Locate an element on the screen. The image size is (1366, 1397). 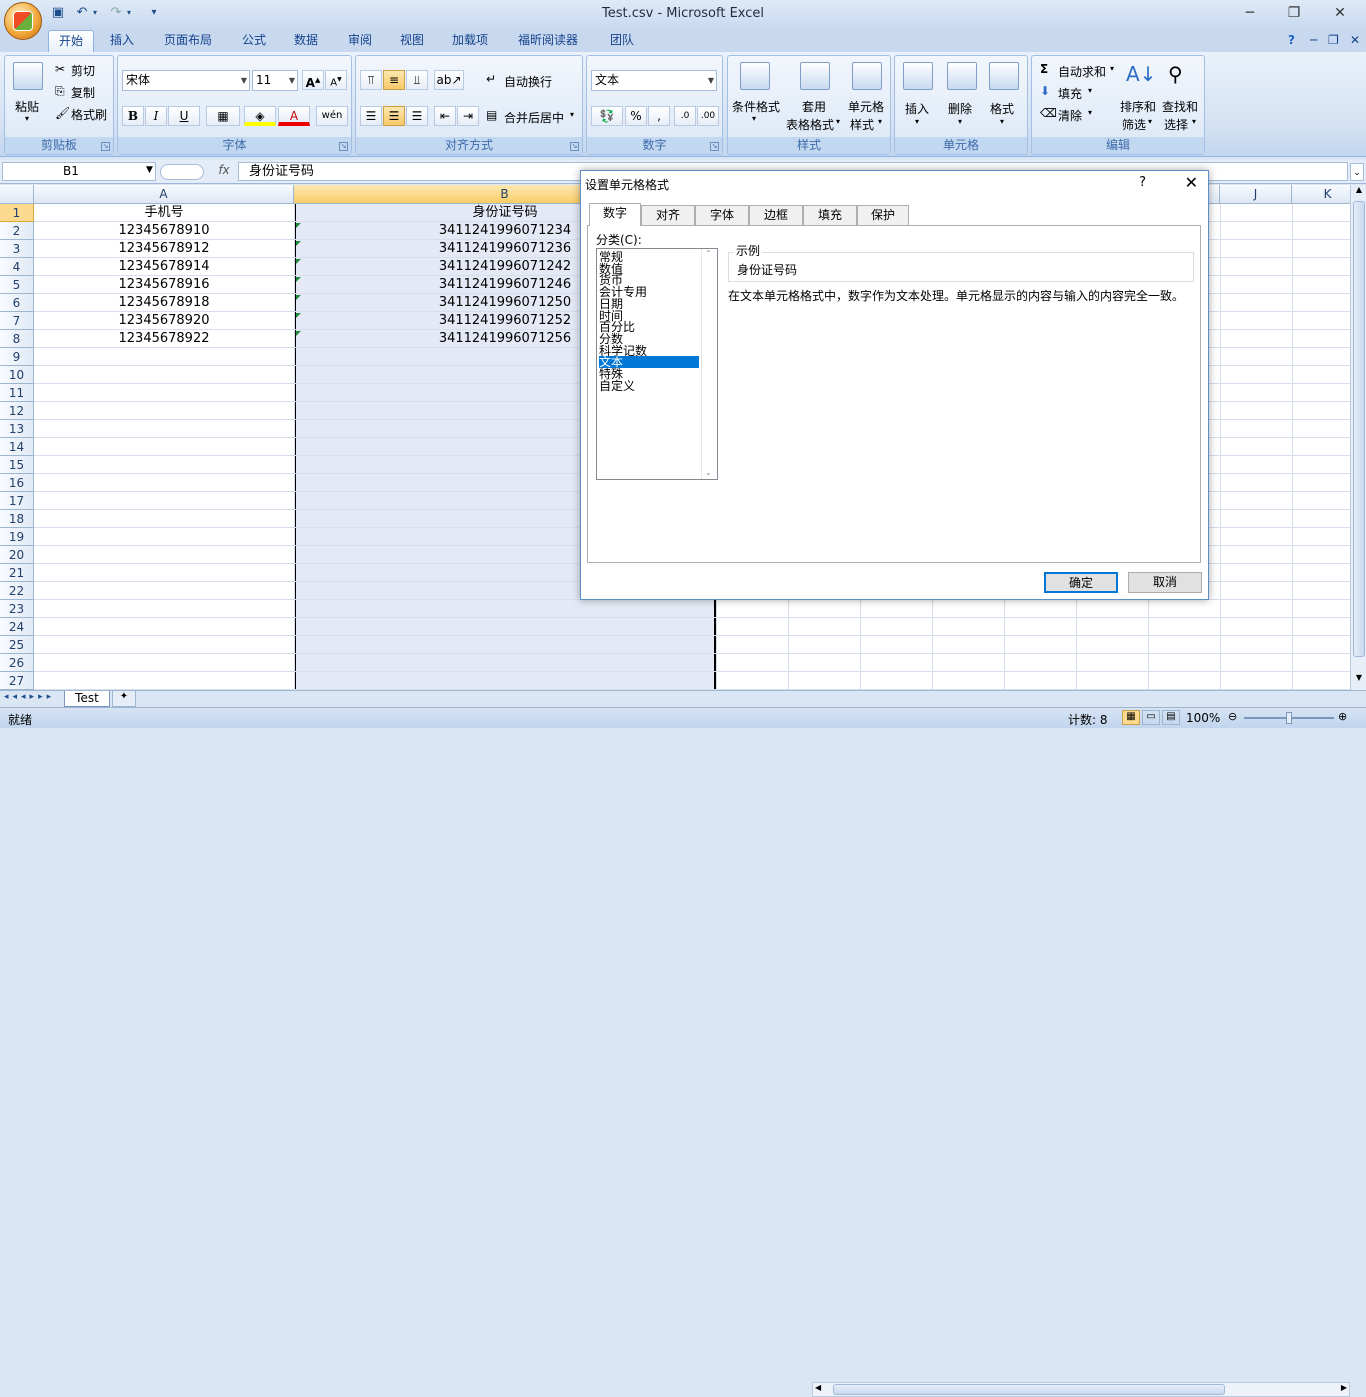
scroll-down-icon: ⌄ is located at coordinates (708, 472).